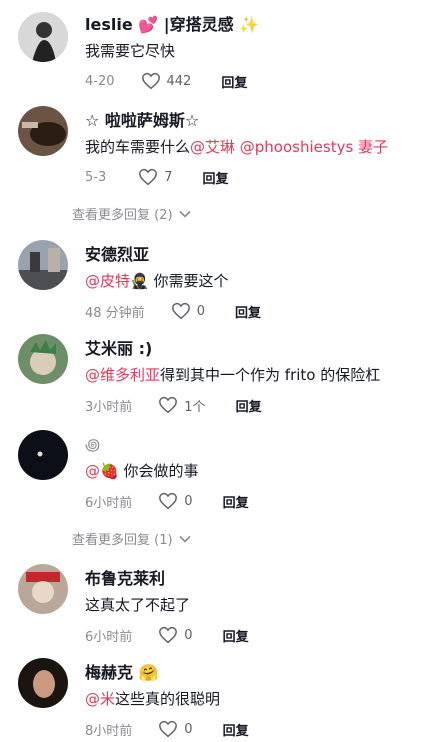 The image size is (434, 742). What do you see at coordinates (109, 24) in the screenshot?
I see `author-name: leslie` at bounding box center [109, 24].